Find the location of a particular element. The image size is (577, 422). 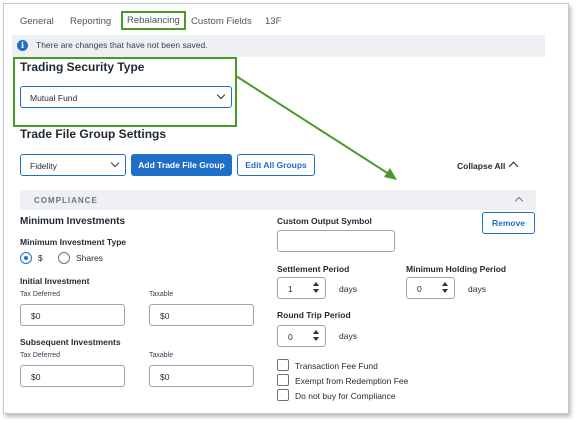

trade-file-group-value: Fidelity is located at coordinates (43, 166).